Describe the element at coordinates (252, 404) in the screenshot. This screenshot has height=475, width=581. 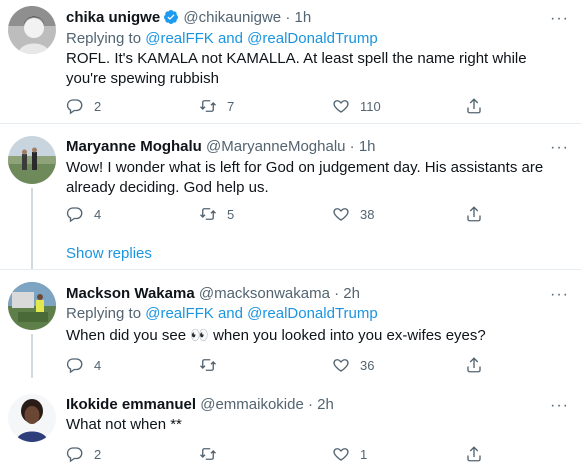
I see `user-handle: @emmaikokide` at that location.